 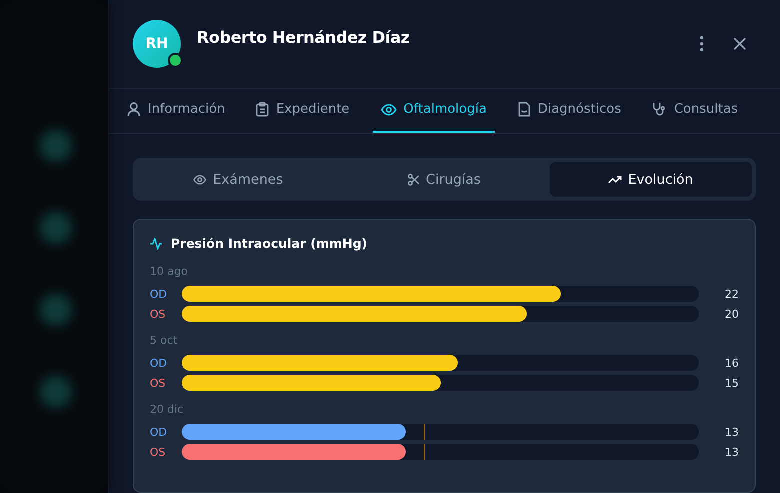 I want to click on bar-value: 15, so click(x=731, y=383).